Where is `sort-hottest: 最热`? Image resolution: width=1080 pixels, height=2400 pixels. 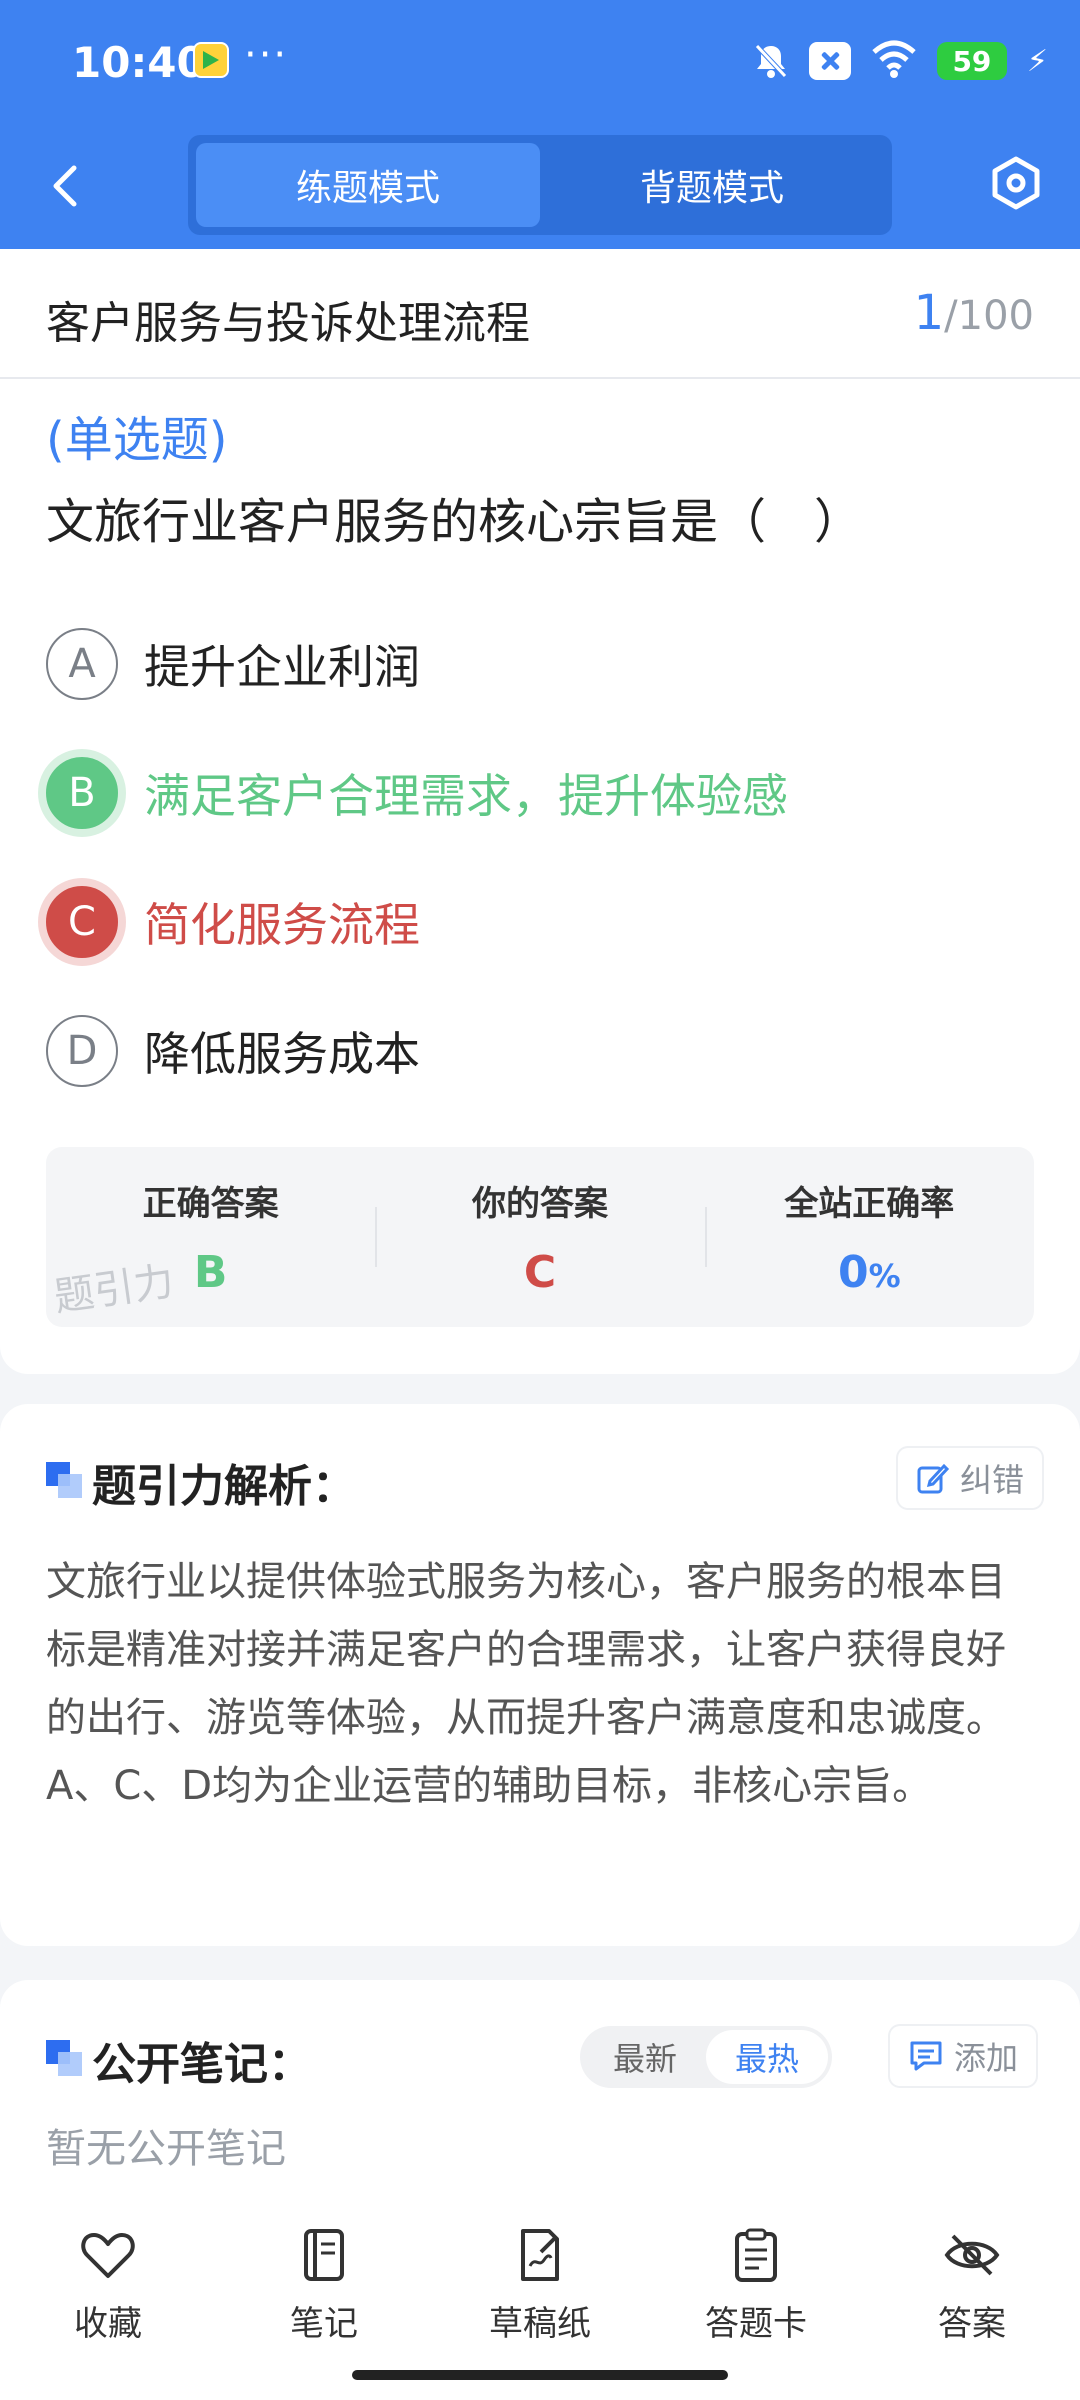 sort-hottest: 最热 is located at coordinates (767, 2057).